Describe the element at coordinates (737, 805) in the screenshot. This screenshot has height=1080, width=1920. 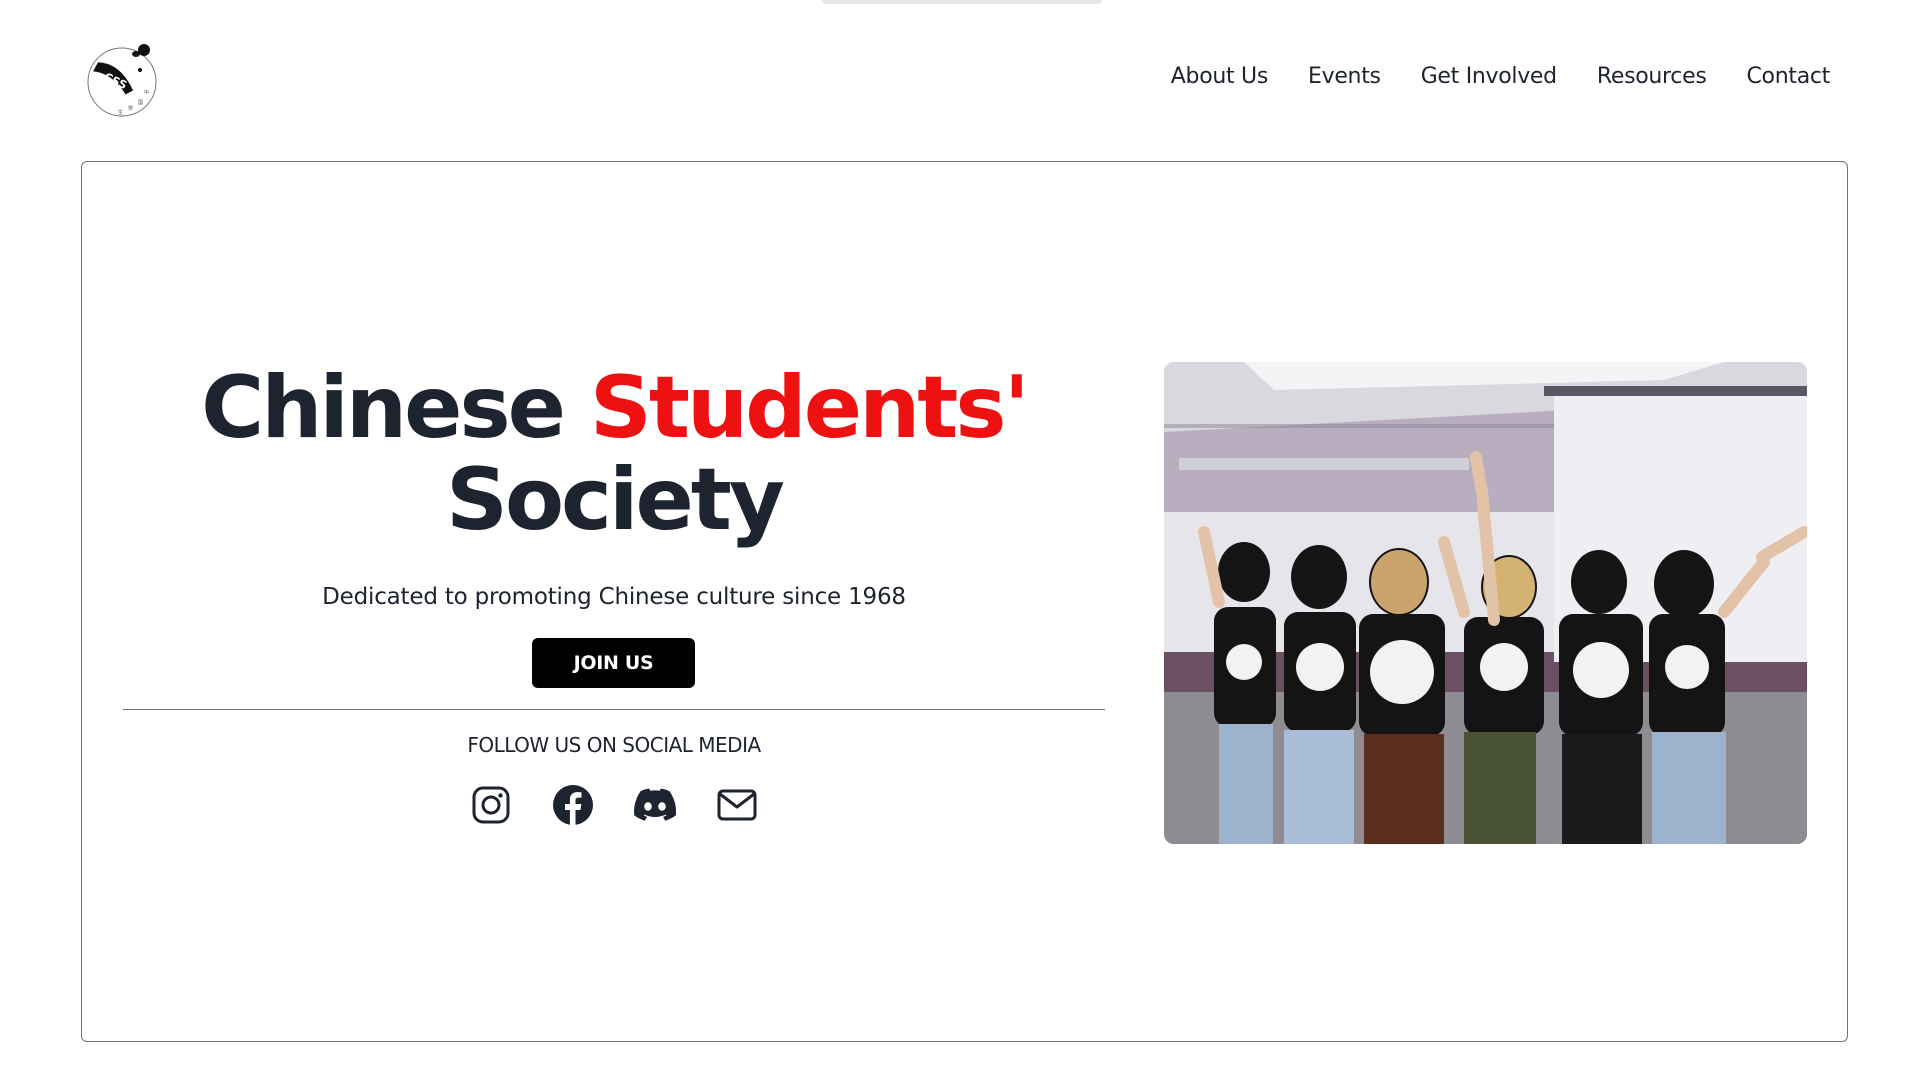
I see `email-icon` at that location.